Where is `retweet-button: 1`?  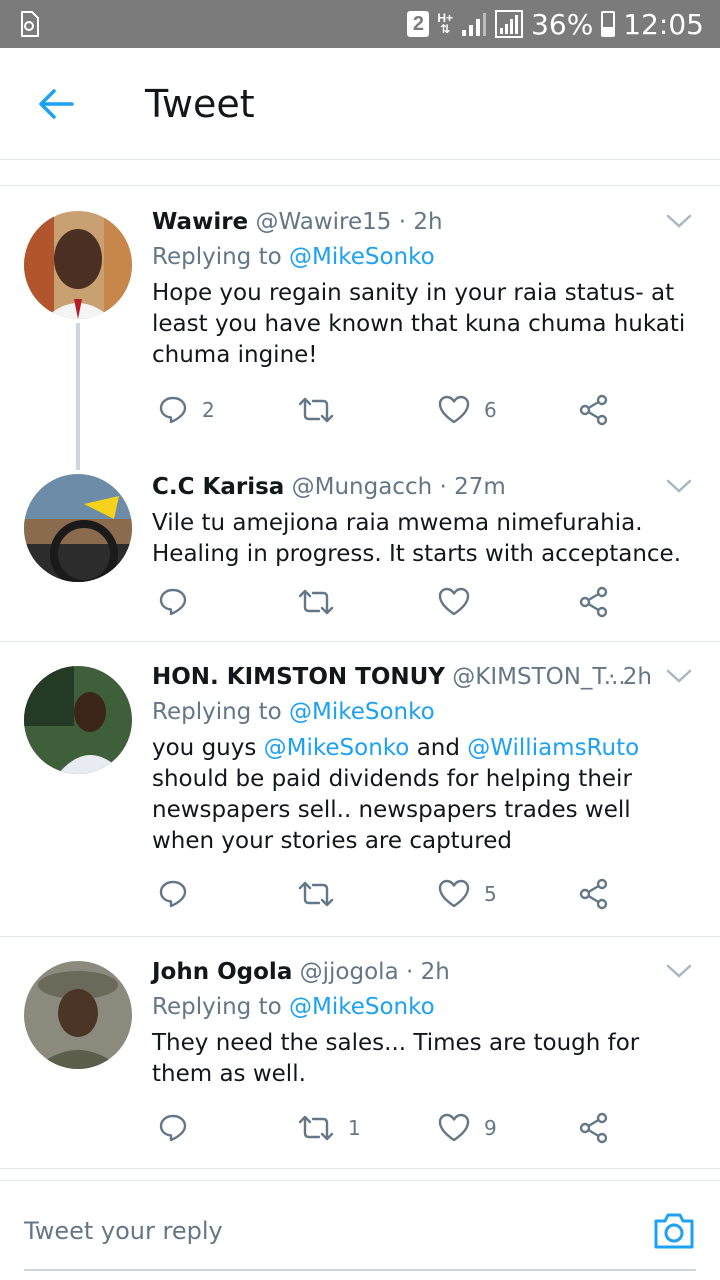
retweet-button: 1 is located at coordinates (329, 1128).